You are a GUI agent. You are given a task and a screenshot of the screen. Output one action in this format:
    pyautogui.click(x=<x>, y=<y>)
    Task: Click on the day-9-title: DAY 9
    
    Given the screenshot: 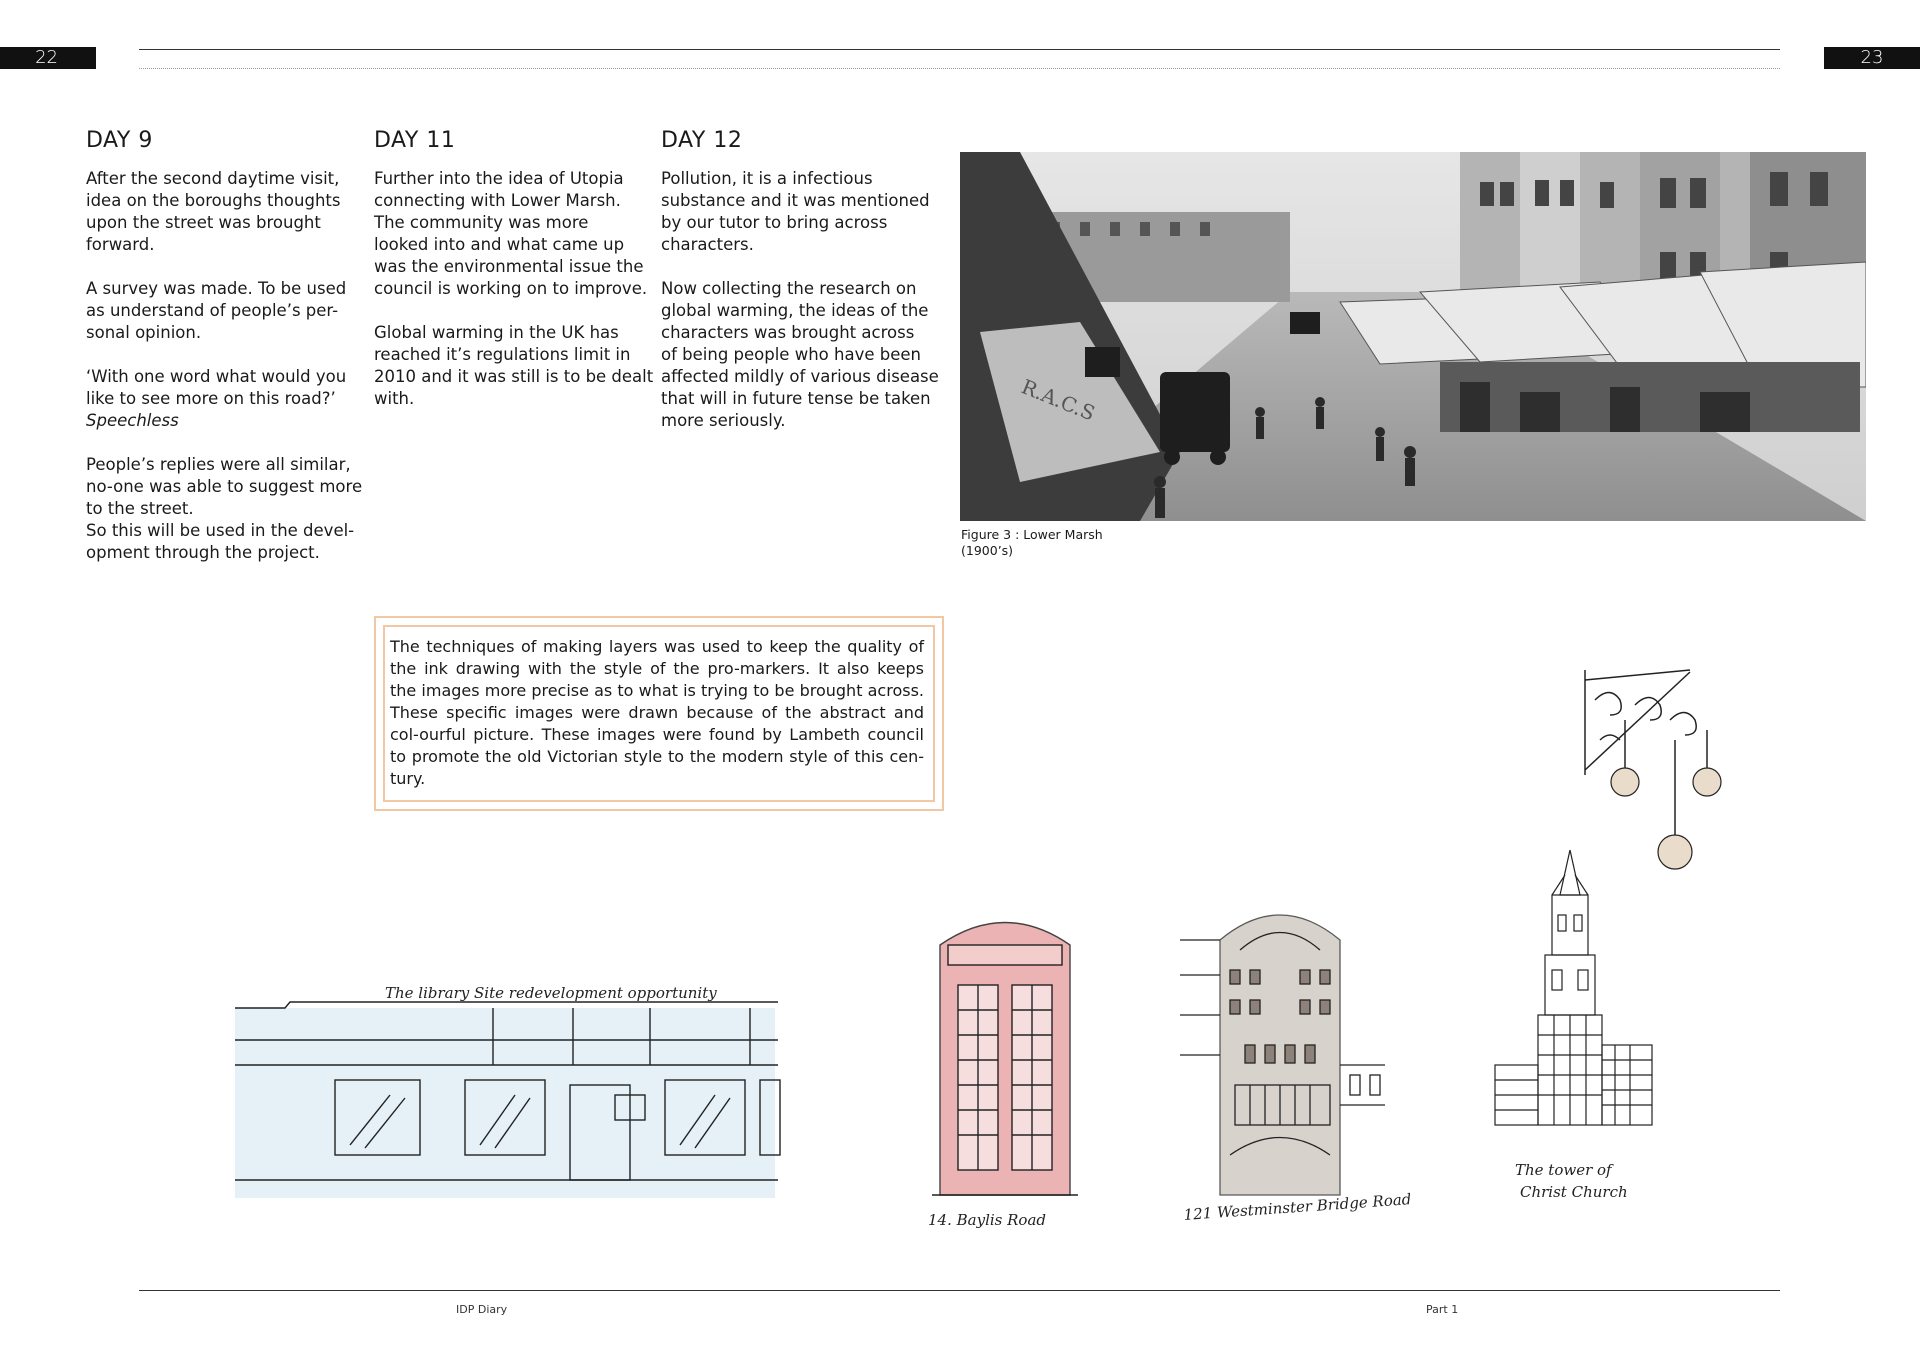 What is the action you would take?
    pyautogui.click(x=119, y=140)
    